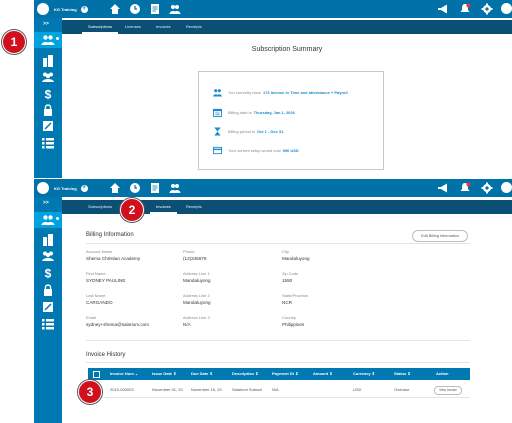  I want to click on select-all-checkbox, so click(96, 374).